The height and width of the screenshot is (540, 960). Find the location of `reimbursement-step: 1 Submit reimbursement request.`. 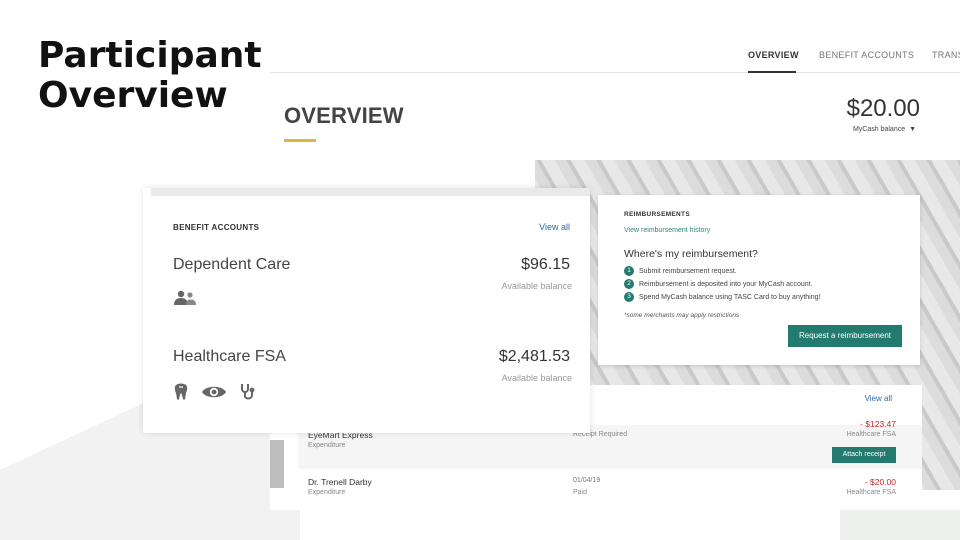

reimbursement-step: 1 Submit reimbursement request. is located at coordinates (680, 271).